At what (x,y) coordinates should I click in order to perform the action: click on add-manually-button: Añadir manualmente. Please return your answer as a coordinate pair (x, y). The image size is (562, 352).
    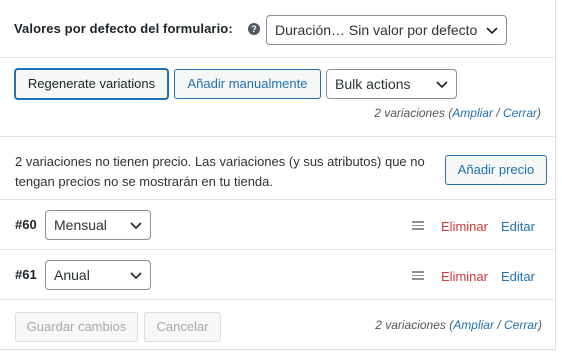
    Looking at the image, I should click on (247, 84).